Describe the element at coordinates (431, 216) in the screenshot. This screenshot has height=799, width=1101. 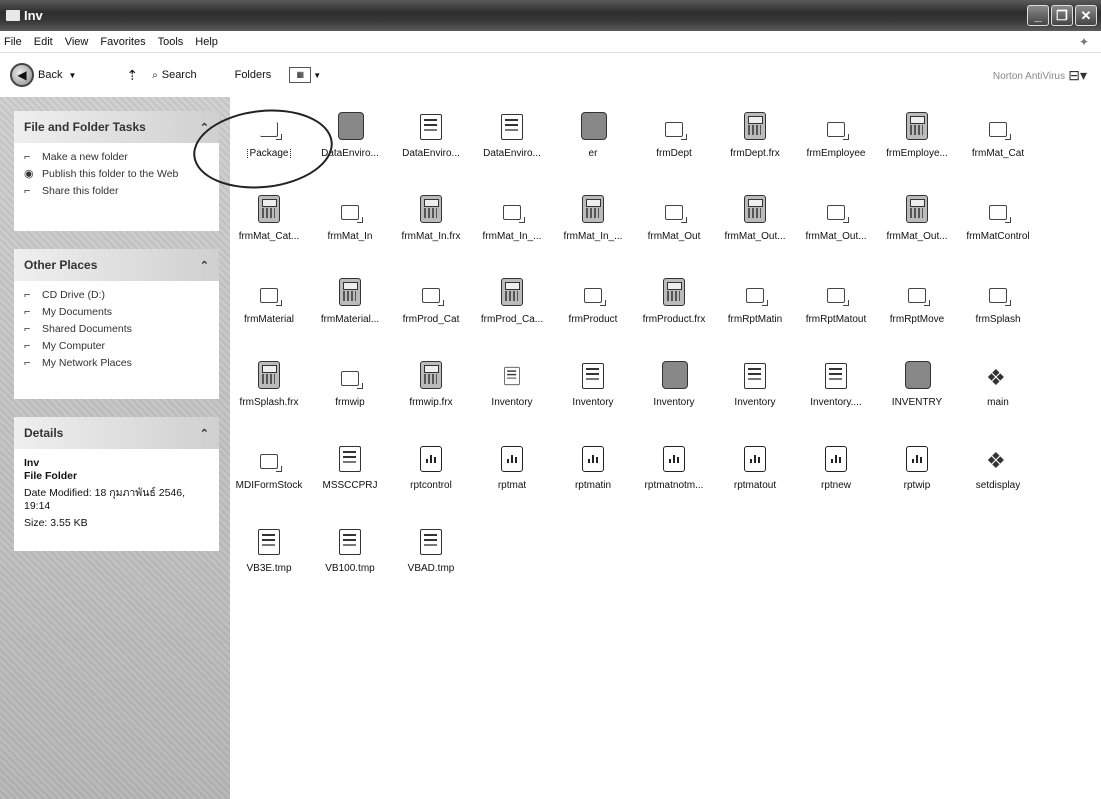
I see `file-item: frmMat_In.frx` at that location.